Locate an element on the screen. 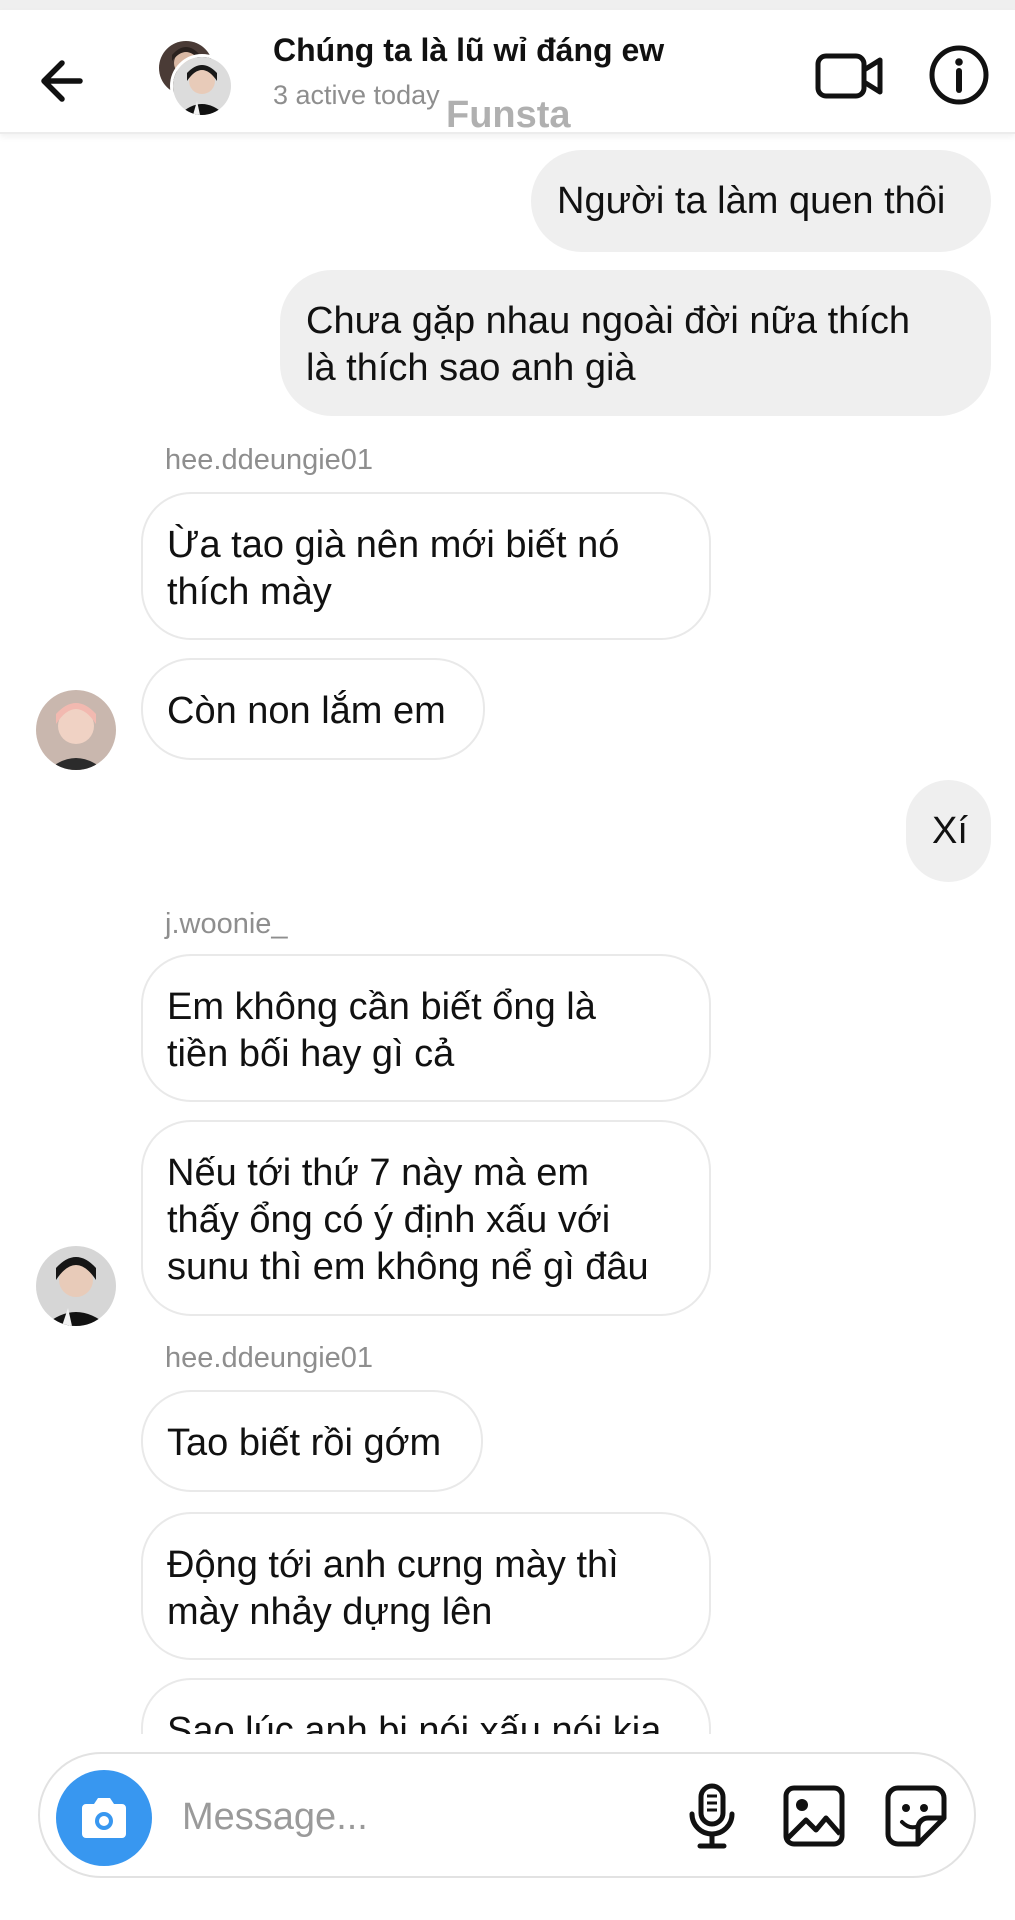 The width and height of the screenshot is (1015, 1920). message-text-line: Em không cần biết ổng là is located at coordinates (381, 1007).